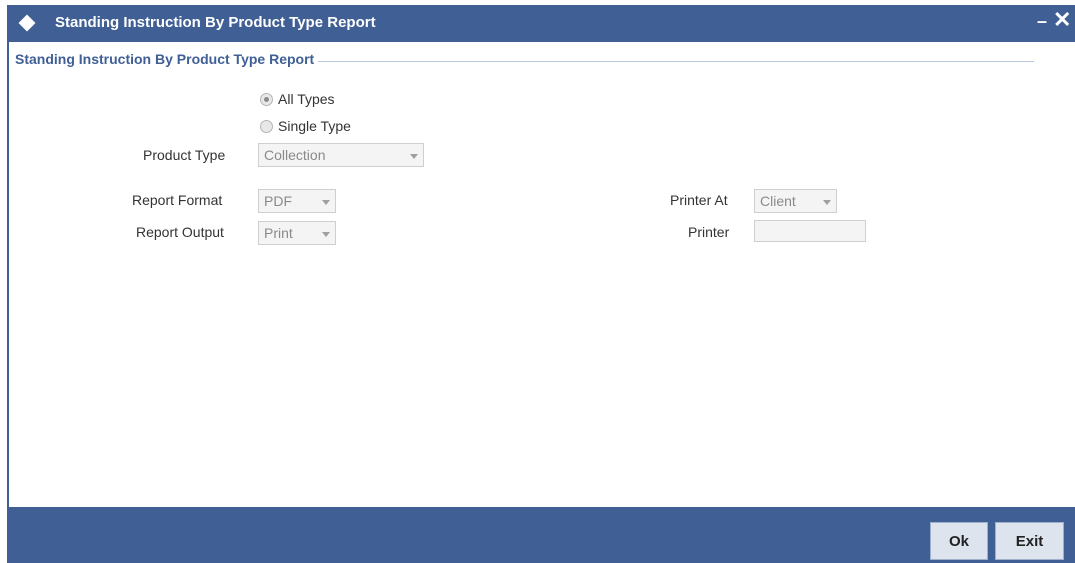 This screenshot has width=1075, height=563. I want to click on printer-label: Printer, so click(709, 232).